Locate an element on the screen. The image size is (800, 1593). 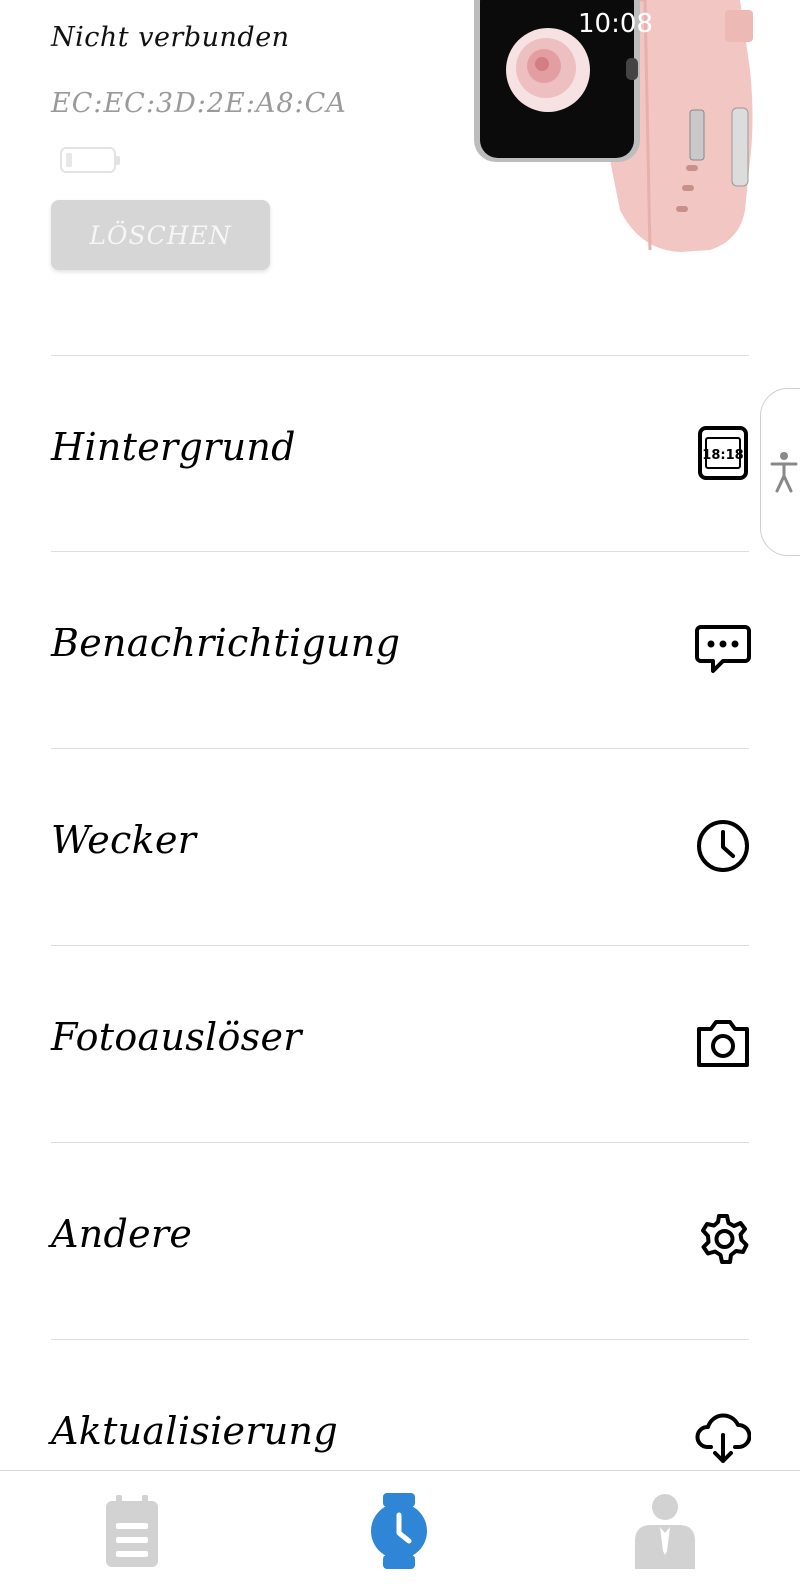
menu-item-label: Wecker is located at coordinates (124, 840).